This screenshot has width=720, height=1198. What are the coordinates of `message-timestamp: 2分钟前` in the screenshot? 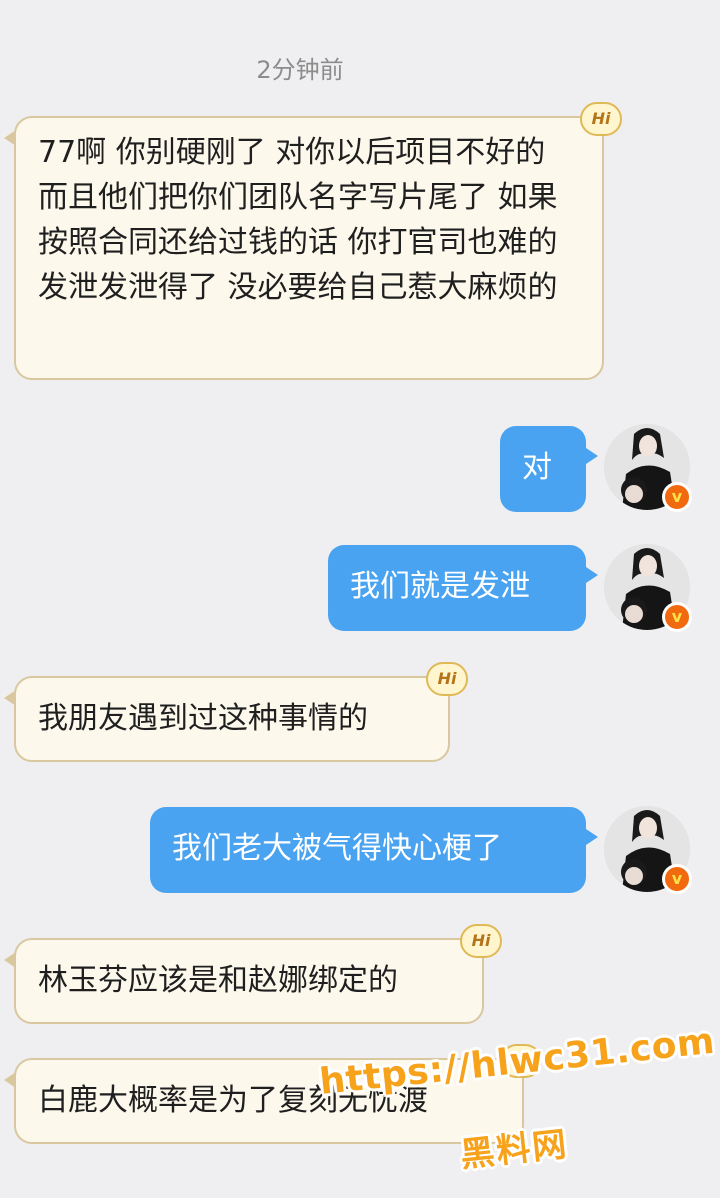 It's located at (300, 70).